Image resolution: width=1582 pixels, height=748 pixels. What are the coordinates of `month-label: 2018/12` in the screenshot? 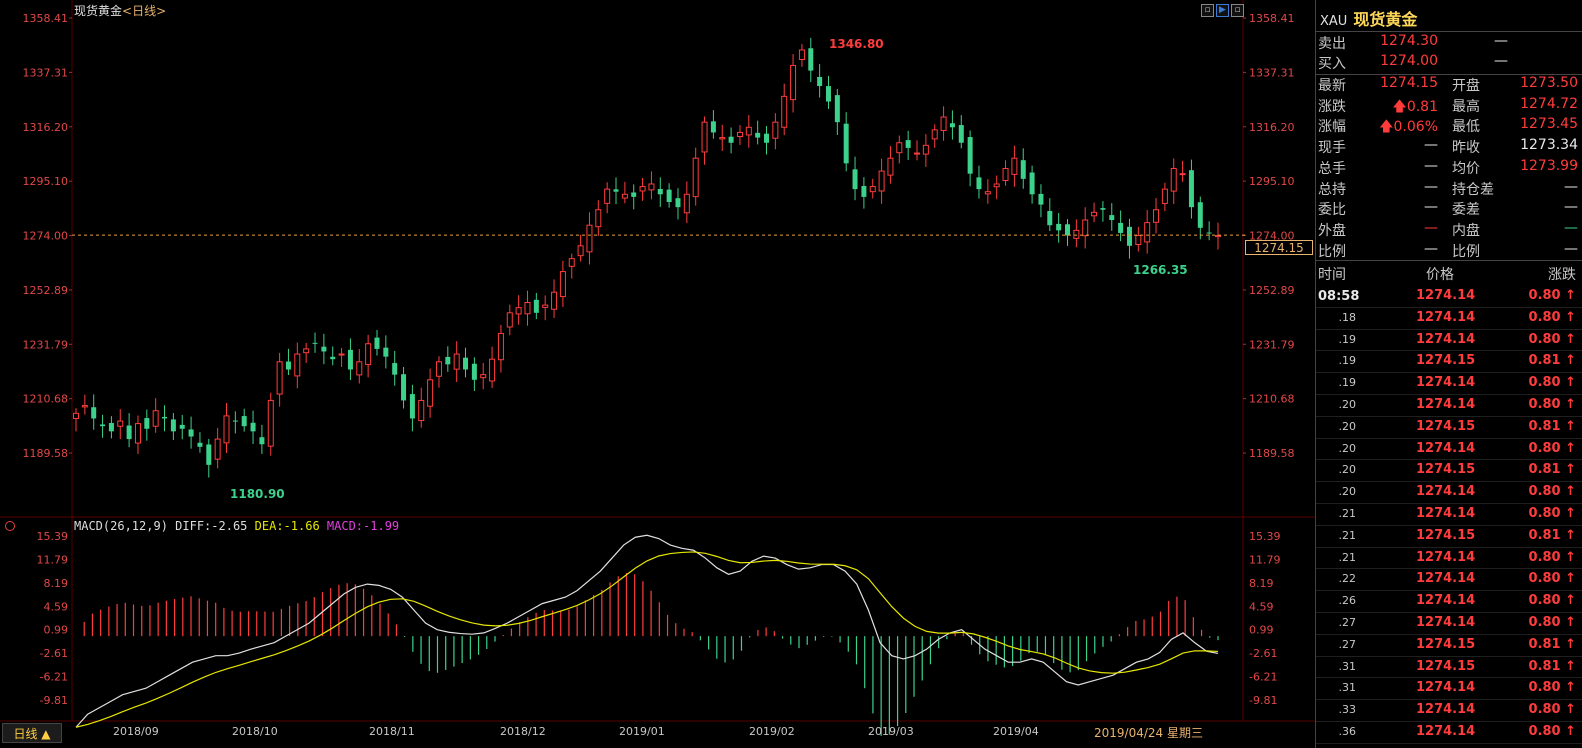 It's located at (523, 731).